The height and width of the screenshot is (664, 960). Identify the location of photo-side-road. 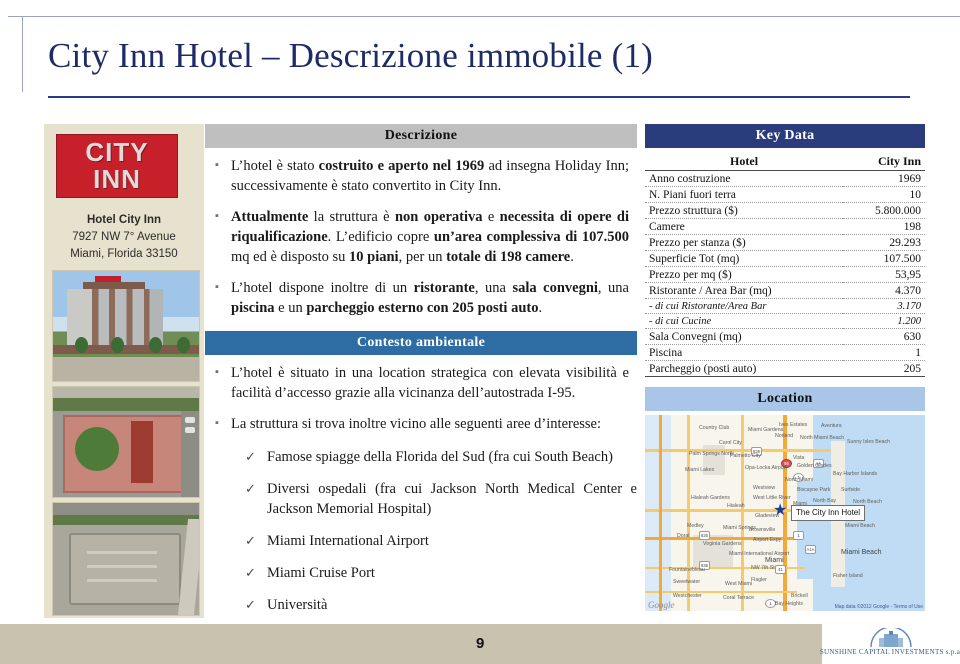
(190, 454).